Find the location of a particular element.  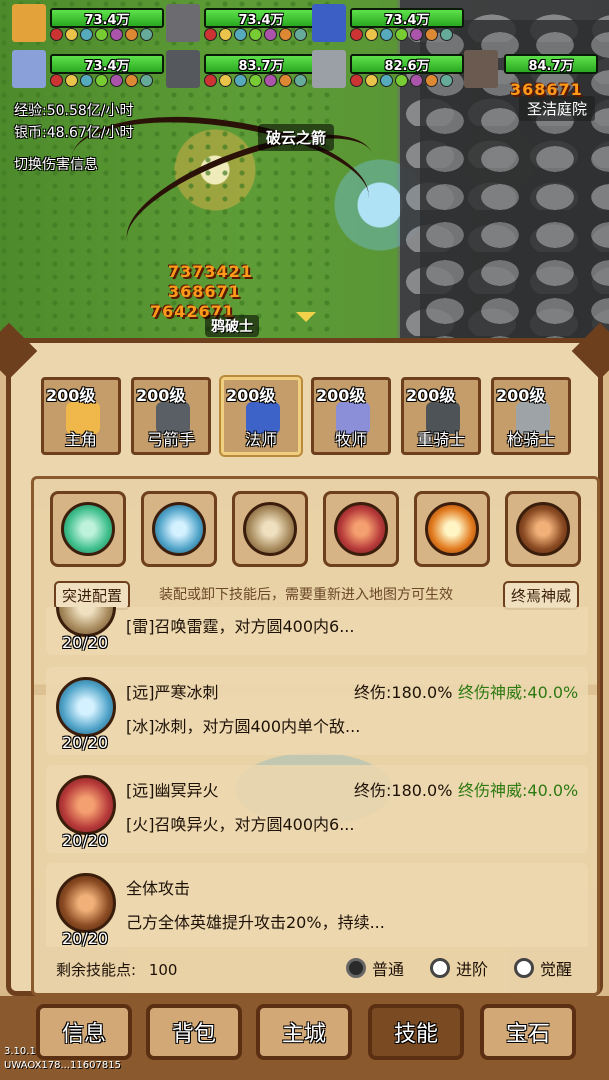

hero-hp-card: 83.7万 is located at coordinates (240, 70).